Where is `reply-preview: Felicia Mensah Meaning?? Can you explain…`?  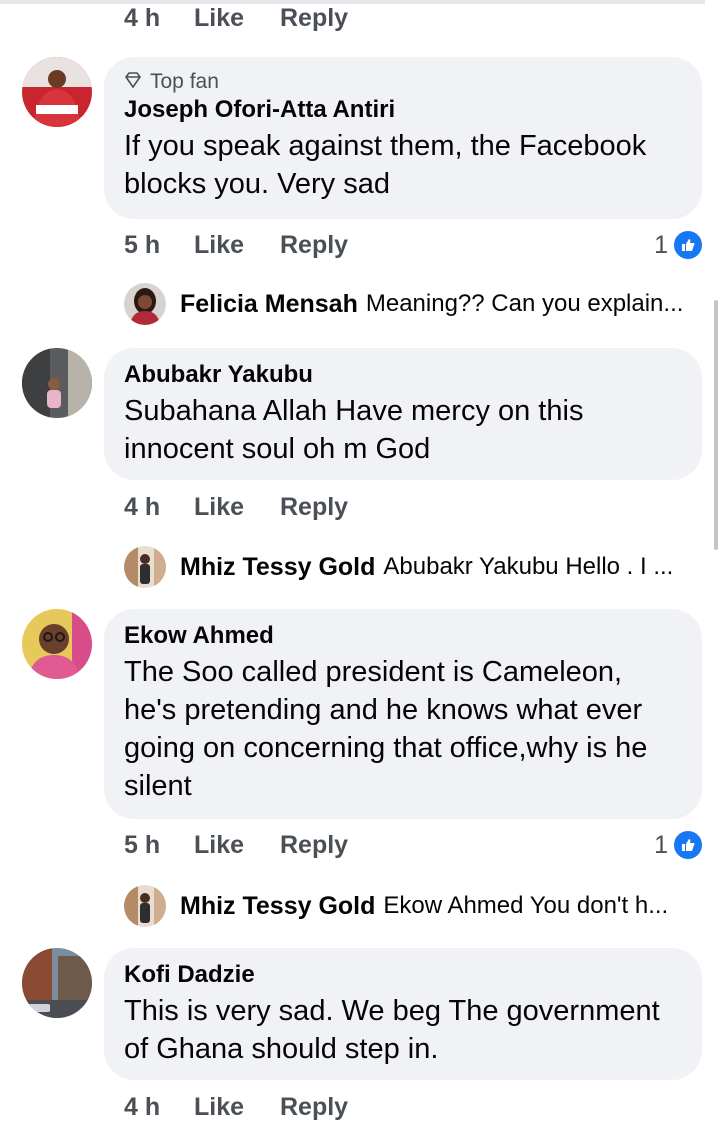
reply-preview: Felicia Mensah Meaning?? Can you explain… is located at coordinates (412, 304).